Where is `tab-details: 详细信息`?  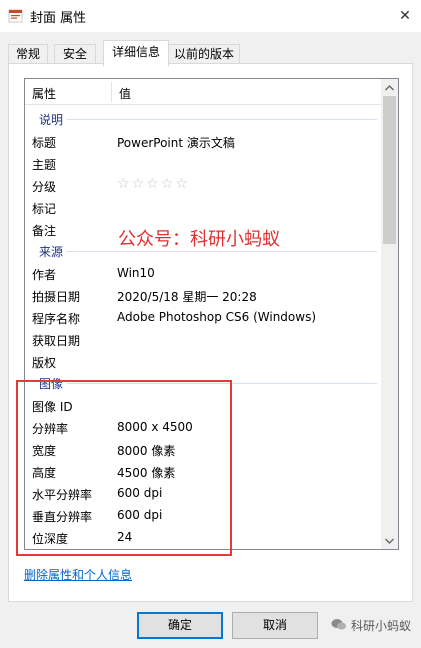 tab-details: 详细信息 is located at coordinates (136, 53).